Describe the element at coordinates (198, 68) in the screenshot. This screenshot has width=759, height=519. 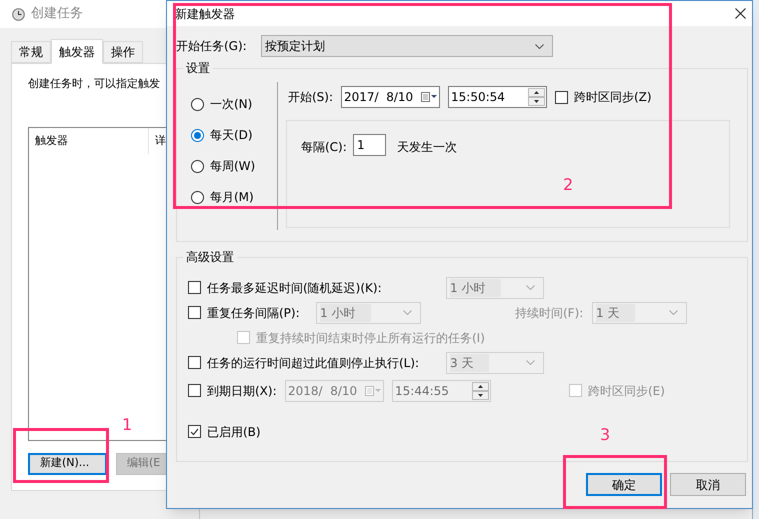
I see `group-title: 设置` at that location.